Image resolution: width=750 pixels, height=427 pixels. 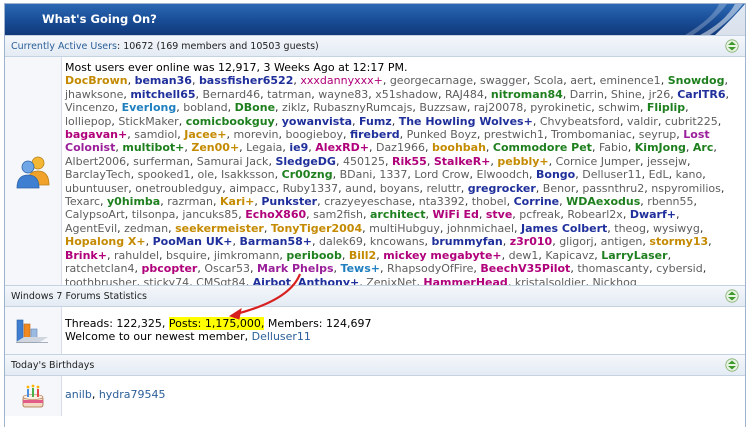 I want to click on active-user-link: bobland, so click(x=205, y=107).